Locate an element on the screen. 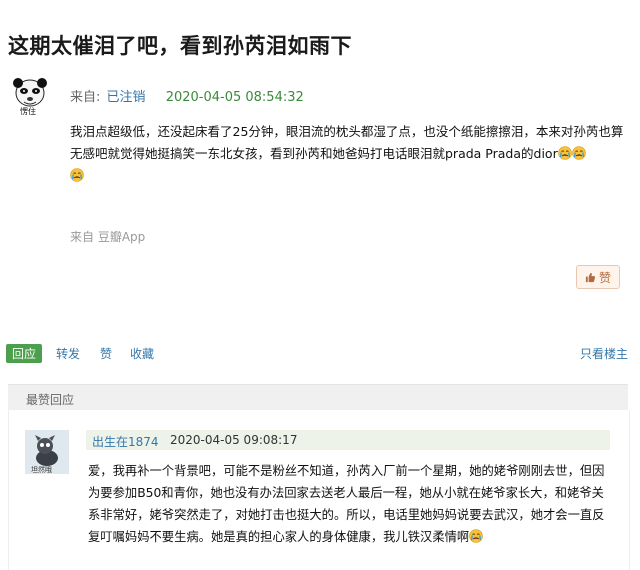 The height and width of the screenshot is (570, 640). post-meta: 来自: 已注销 2020-04-05 08:54:32 is located at coordinates (187, 95).